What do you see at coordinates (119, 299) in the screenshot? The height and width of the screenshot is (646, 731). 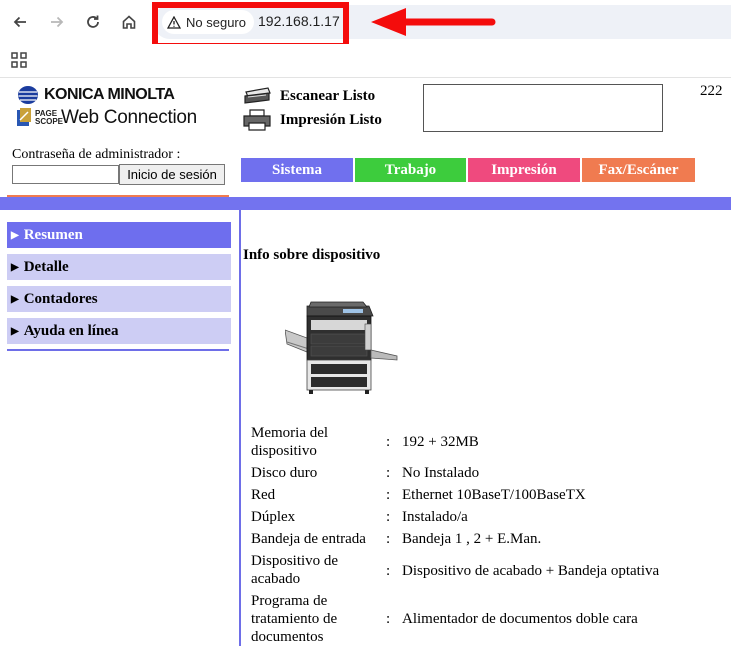 I see `sidebar-item-contadores: ▶ Contadores` at bounding box center [119, 299].